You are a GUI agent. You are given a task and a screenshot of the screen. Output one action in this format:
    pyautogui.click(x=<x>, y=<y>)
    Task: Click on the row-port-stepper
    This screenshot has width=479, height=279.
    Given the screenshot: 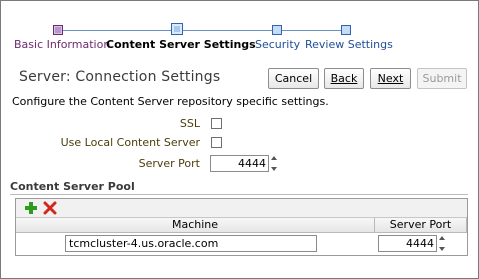 What is the action you would take?
    pyautogui.click(x=407, y=243)
    